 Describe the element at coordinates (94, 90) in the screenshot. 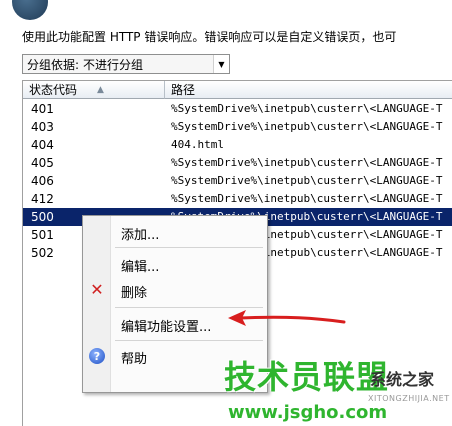

I see `column-header-status-code: 状态代码 ▲` at that location.